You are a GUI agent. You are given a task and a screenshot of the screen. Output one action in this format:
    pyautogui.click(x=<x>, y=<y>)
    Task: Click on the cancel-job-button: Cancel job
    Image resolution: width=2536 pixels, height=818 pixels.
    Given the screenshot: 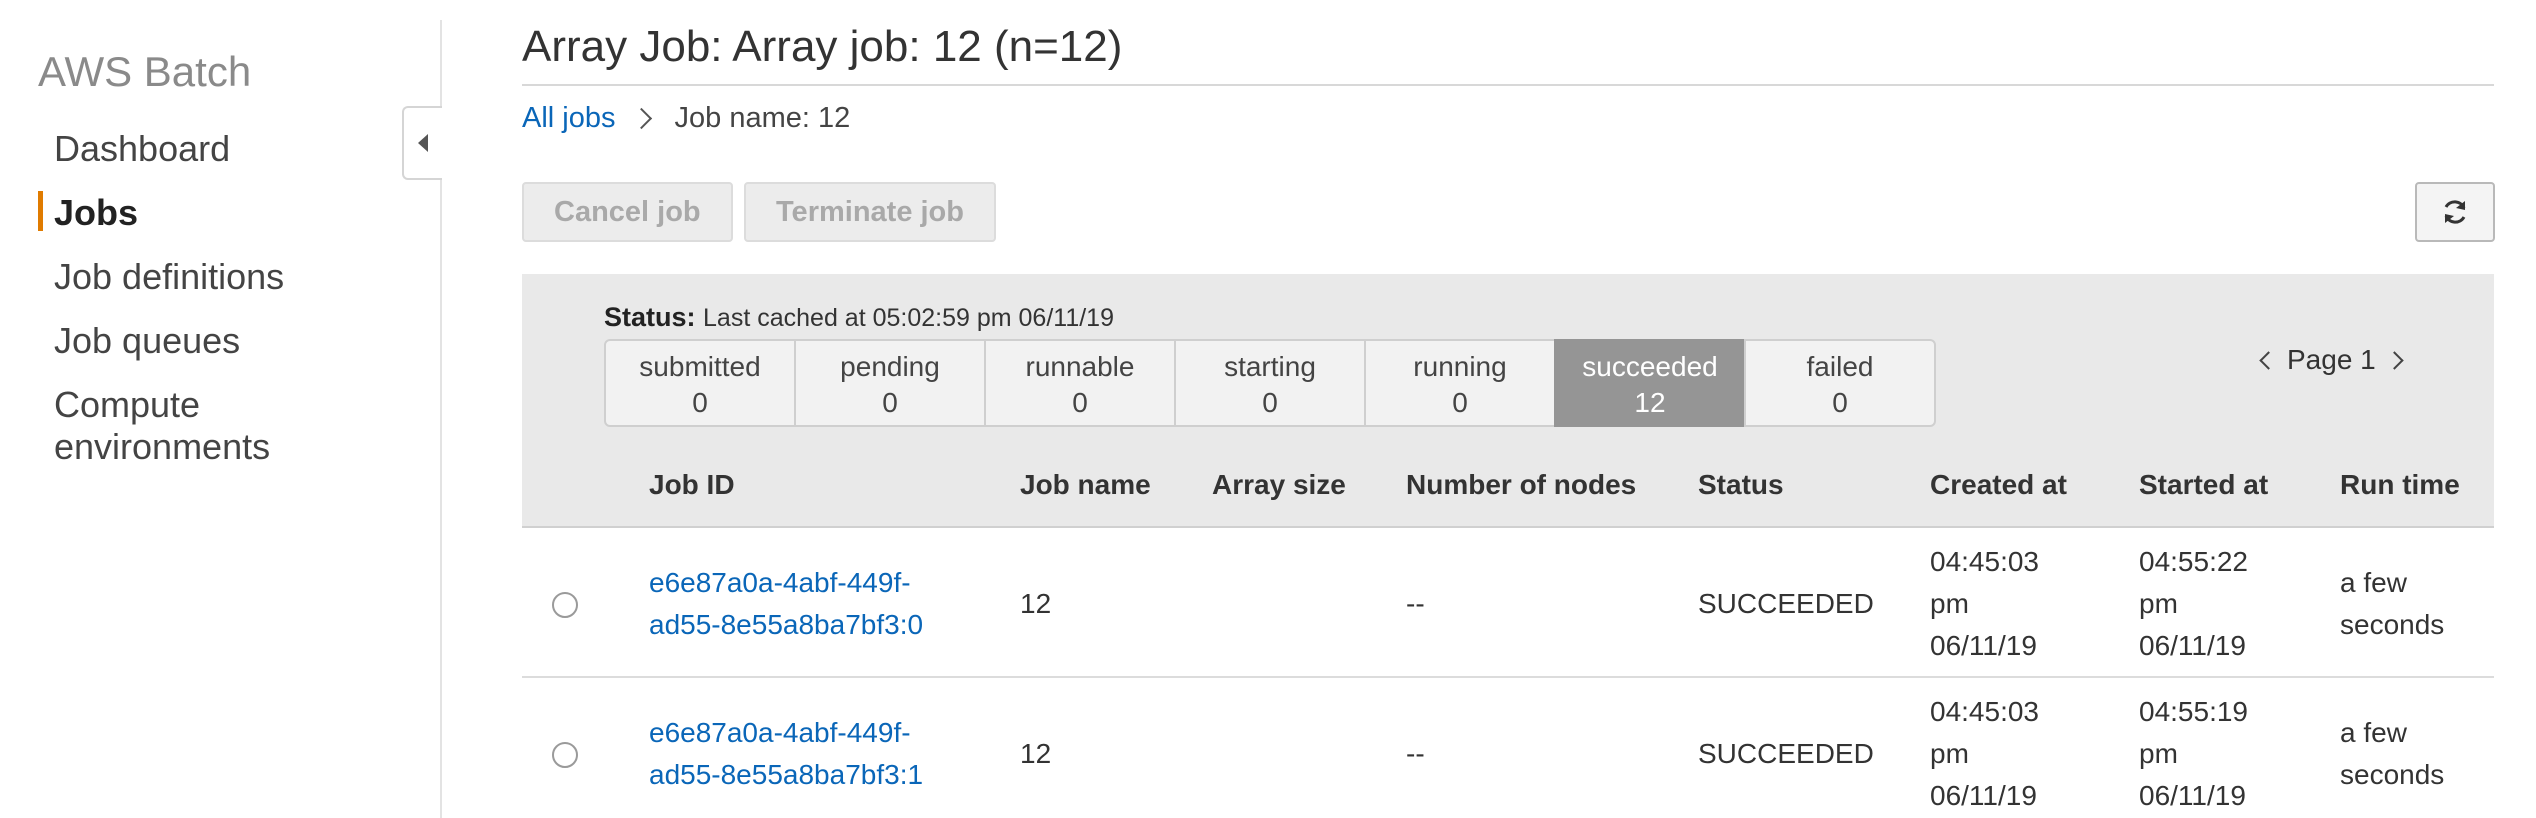 What is the action you would take?
    pyautogui.click(x=627, y=212)
    